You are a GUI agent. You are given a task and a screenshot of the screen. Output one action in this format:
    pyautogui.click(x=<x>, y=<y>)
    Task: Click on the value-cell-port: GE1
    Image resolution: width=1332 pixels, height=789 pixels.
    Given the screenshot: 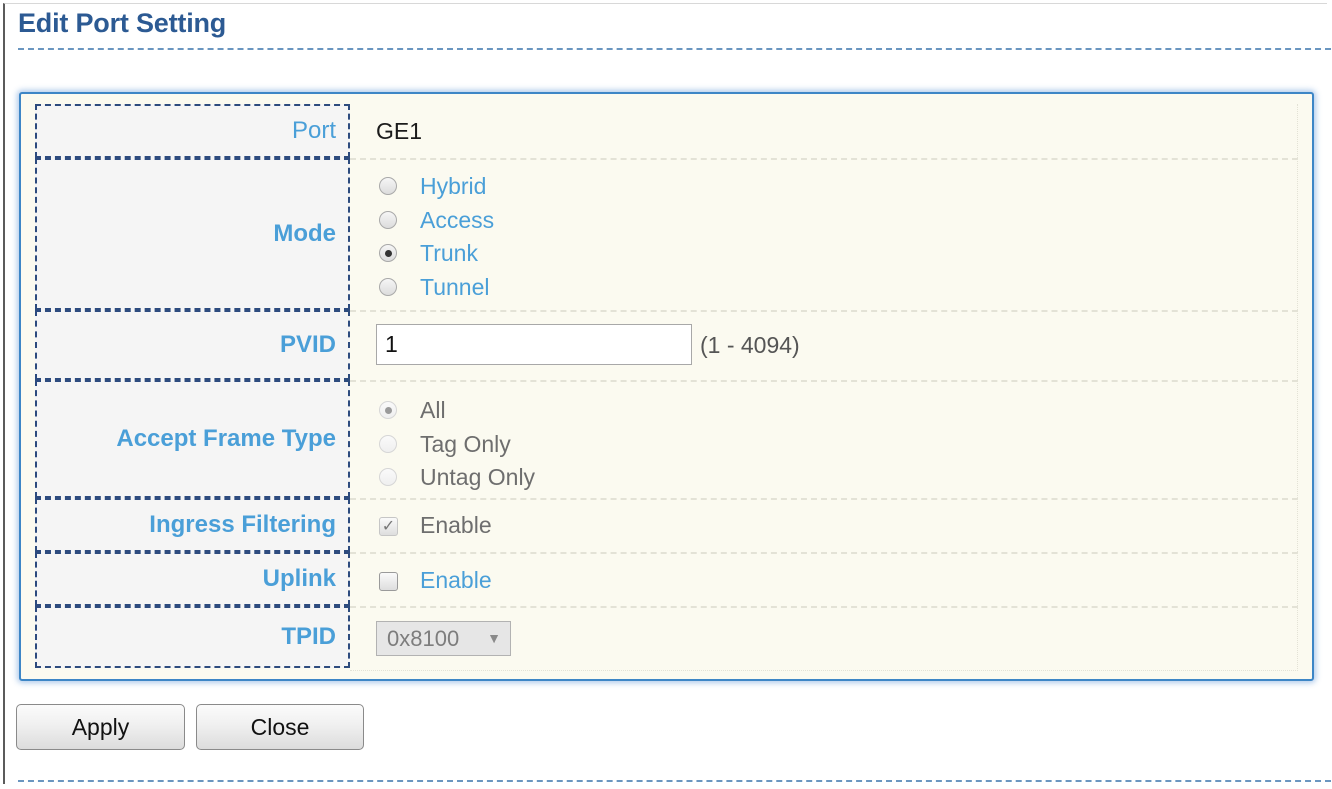 What is the action you would take?
    pyautogui.click(x=824, y=131)
    